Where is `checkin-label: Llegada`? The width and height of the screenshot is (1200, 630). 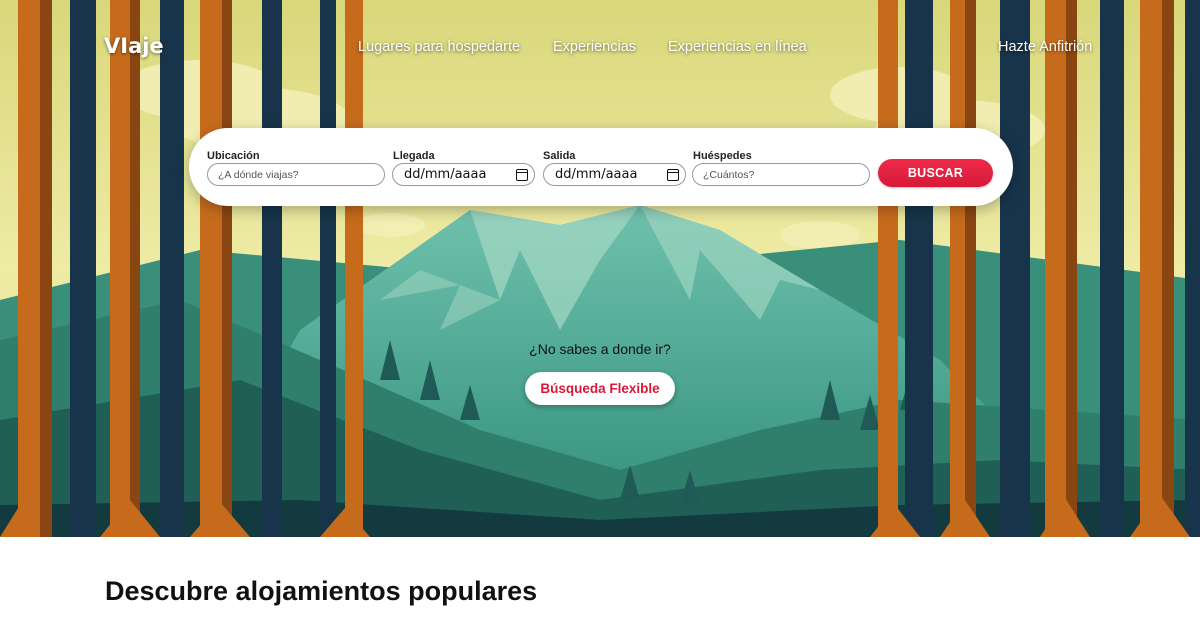 checkin-label: Llegada is located at coordinates (414, 156).